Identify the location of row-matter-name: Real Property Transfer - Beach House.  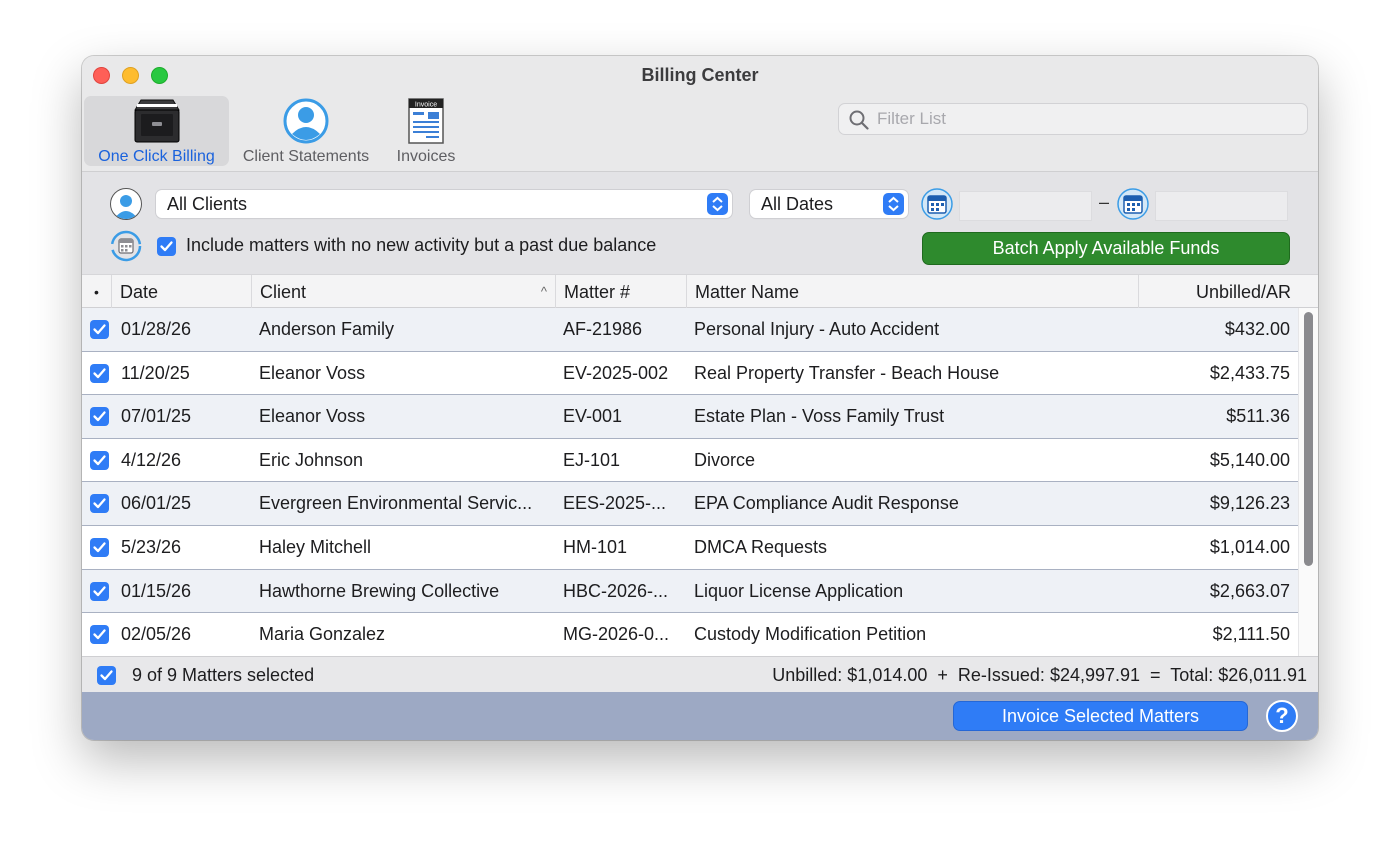
(847, 372).